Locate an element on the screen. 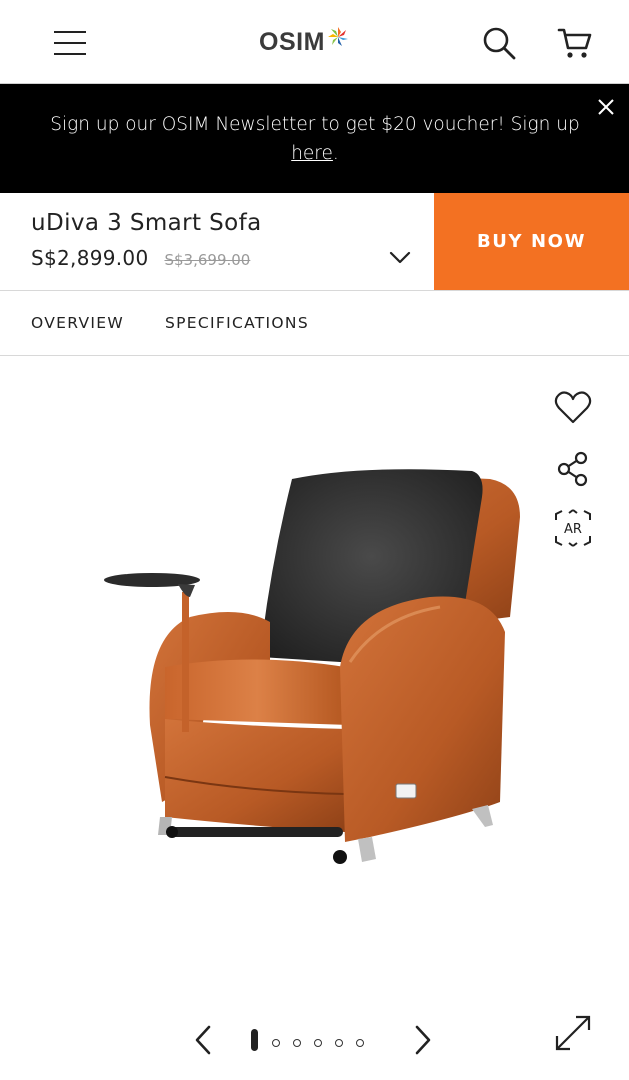  hamburger-menu-icon is located at coordinates (70, 43).